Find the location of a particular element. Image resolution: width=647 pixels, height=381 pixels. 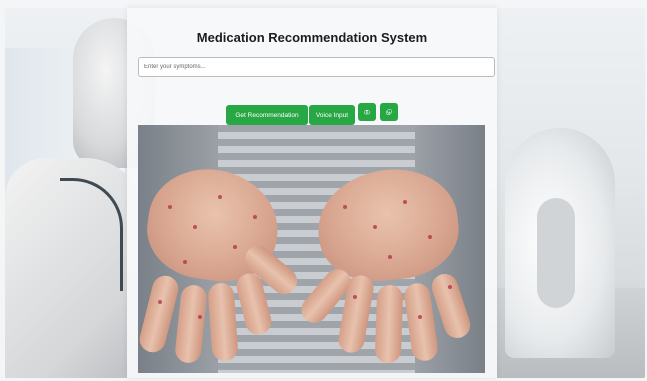

voice-input-button: Voice Input is located at coordinates (332, 115).